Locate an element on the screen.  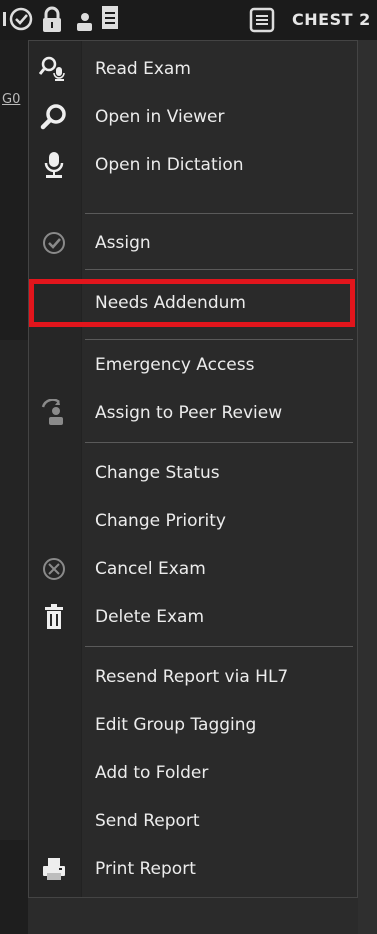
menu-item-label: Resend Report via HL7 is located at coordinates (192, 677).